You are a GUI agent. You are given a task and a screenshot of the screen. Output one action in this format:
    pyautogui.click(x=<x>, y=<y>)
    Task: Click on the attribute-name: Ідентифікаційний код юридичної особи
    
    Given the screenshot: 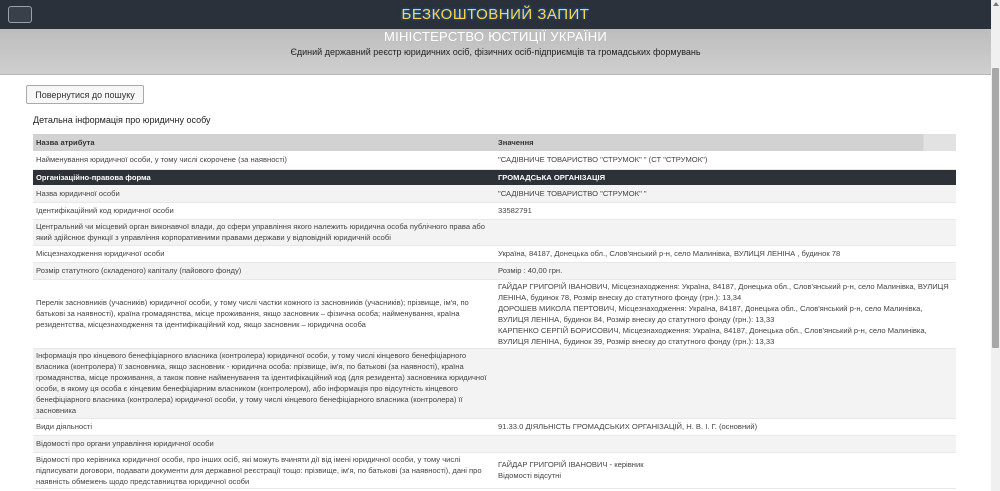 What is the action you would take?
    pyautogui.click(x=264, y=211)
    